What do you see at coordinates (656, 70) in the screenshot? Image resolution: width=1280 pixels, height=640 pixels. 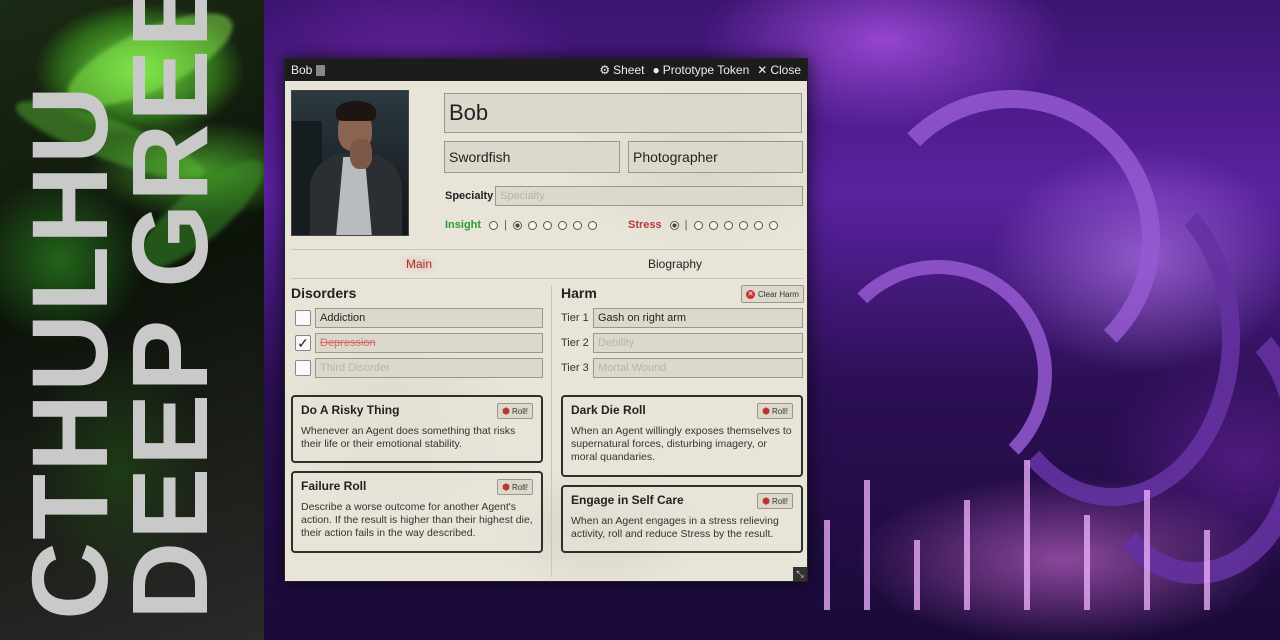 I see `user-circle-icon: ●` at bounding box center [656, 70].